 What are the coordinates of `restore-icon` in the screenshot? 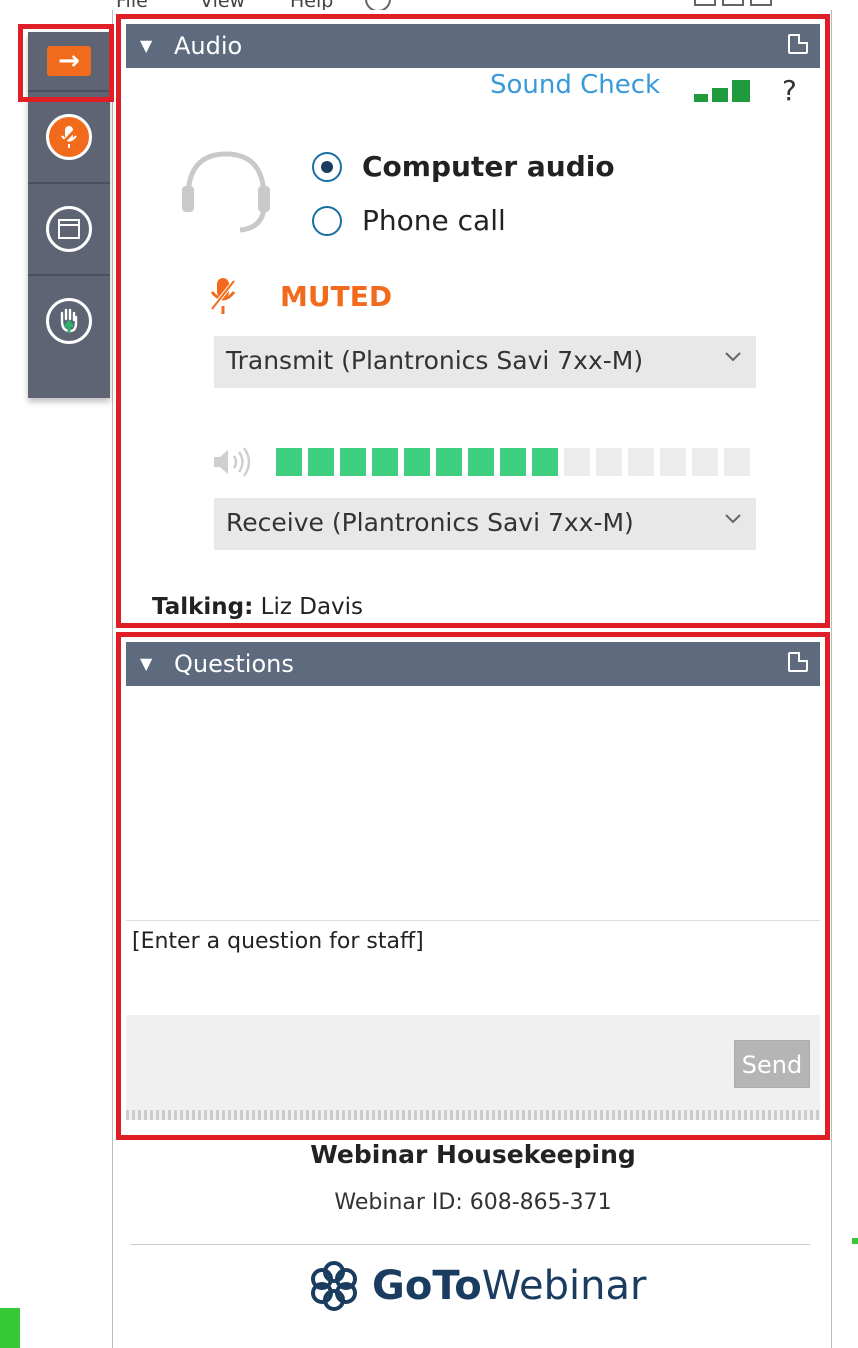 It's located at (733, 3).